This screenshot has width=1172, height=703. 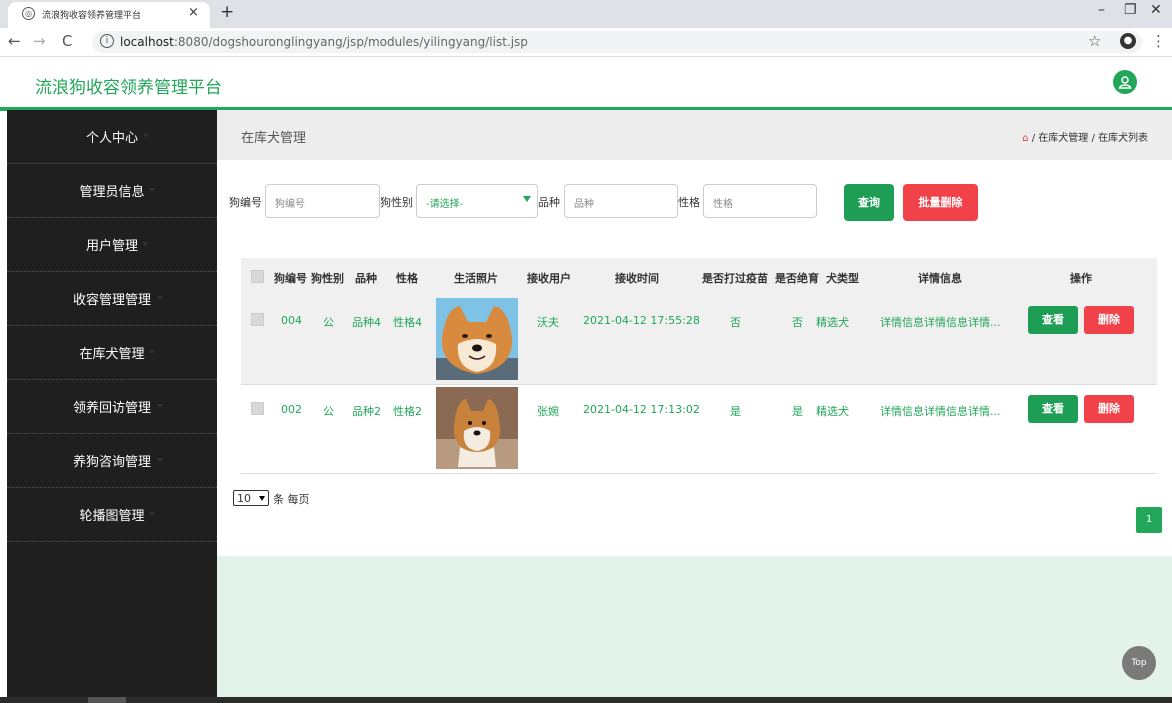 I want to click on sidebar-item-consulting: 养狗咨询管理, so click(x=112, y=461).